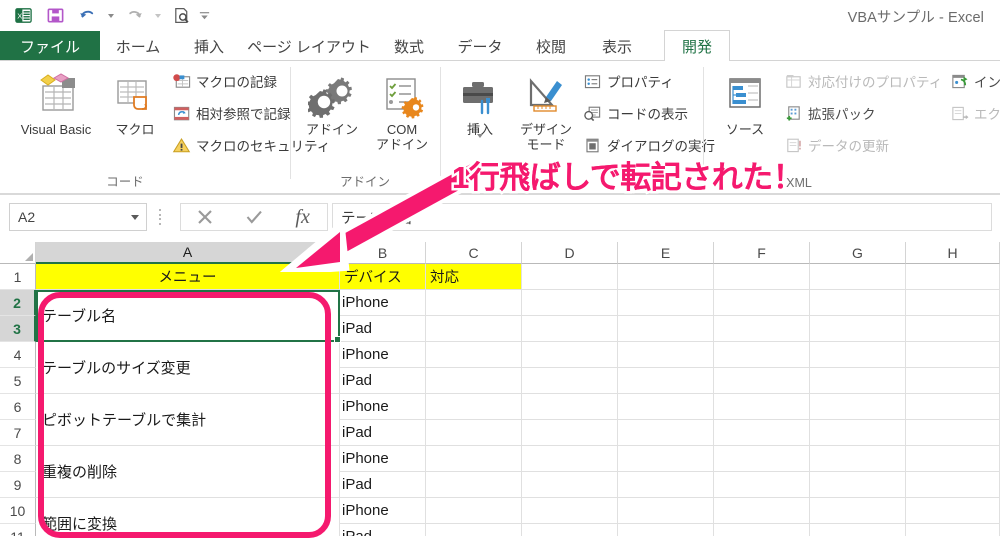 This screenshot has width=1000, height=538. I want to click on row-header-1: 1, so click(18, 277).